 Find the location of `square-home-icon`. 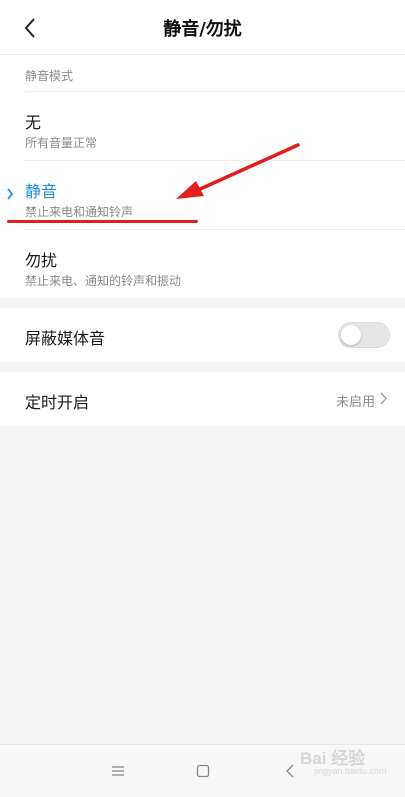

square-home-icon is located at coordinates (203, 771).